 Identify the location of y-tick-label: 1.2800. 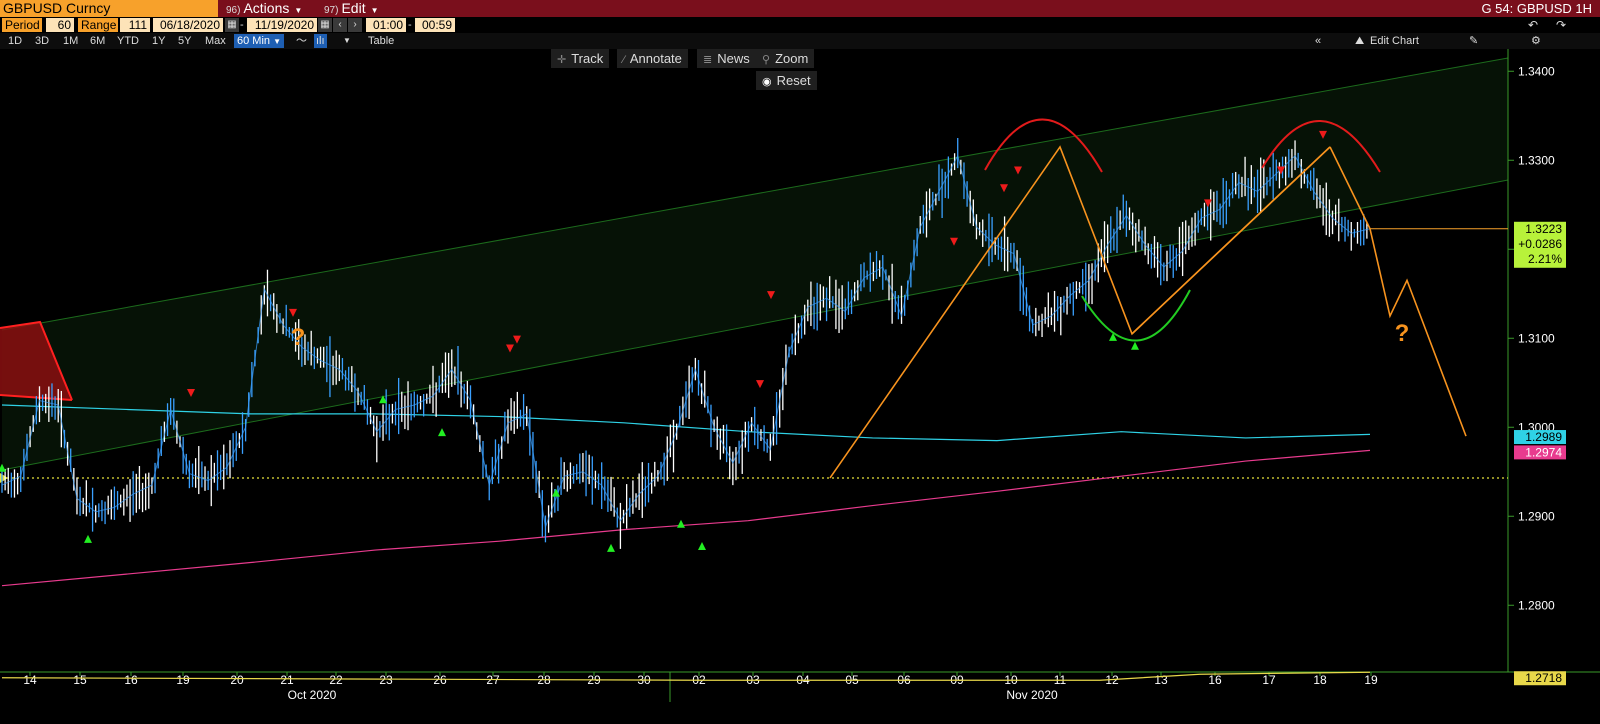
(1536, 605).